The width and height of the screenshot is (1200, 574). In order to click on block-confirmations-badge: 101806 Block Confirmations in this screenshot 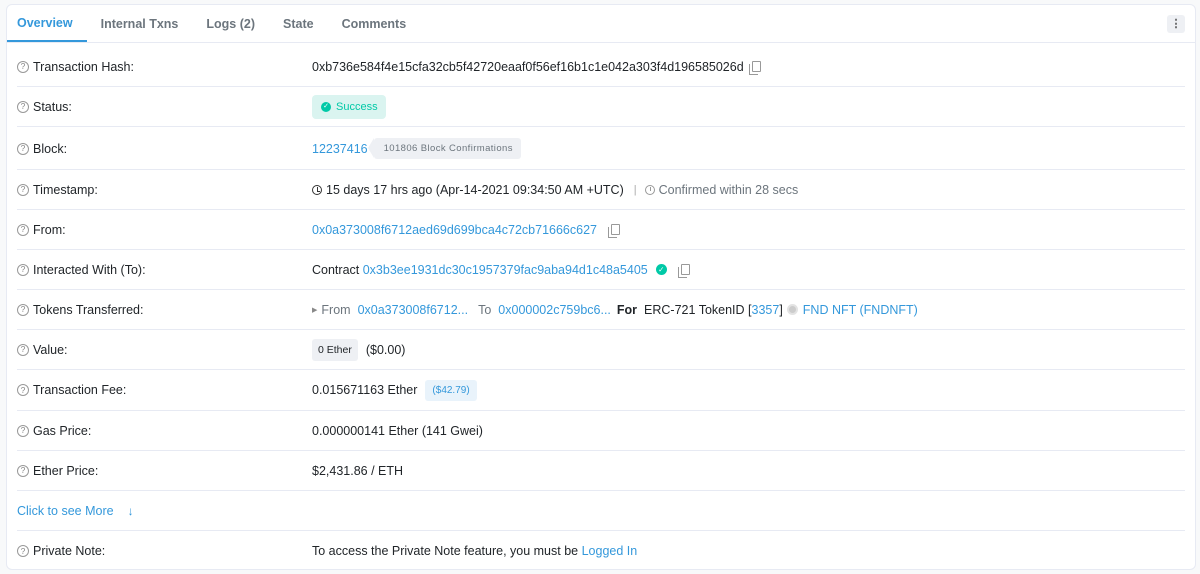, I will do `click(444, 148)`.